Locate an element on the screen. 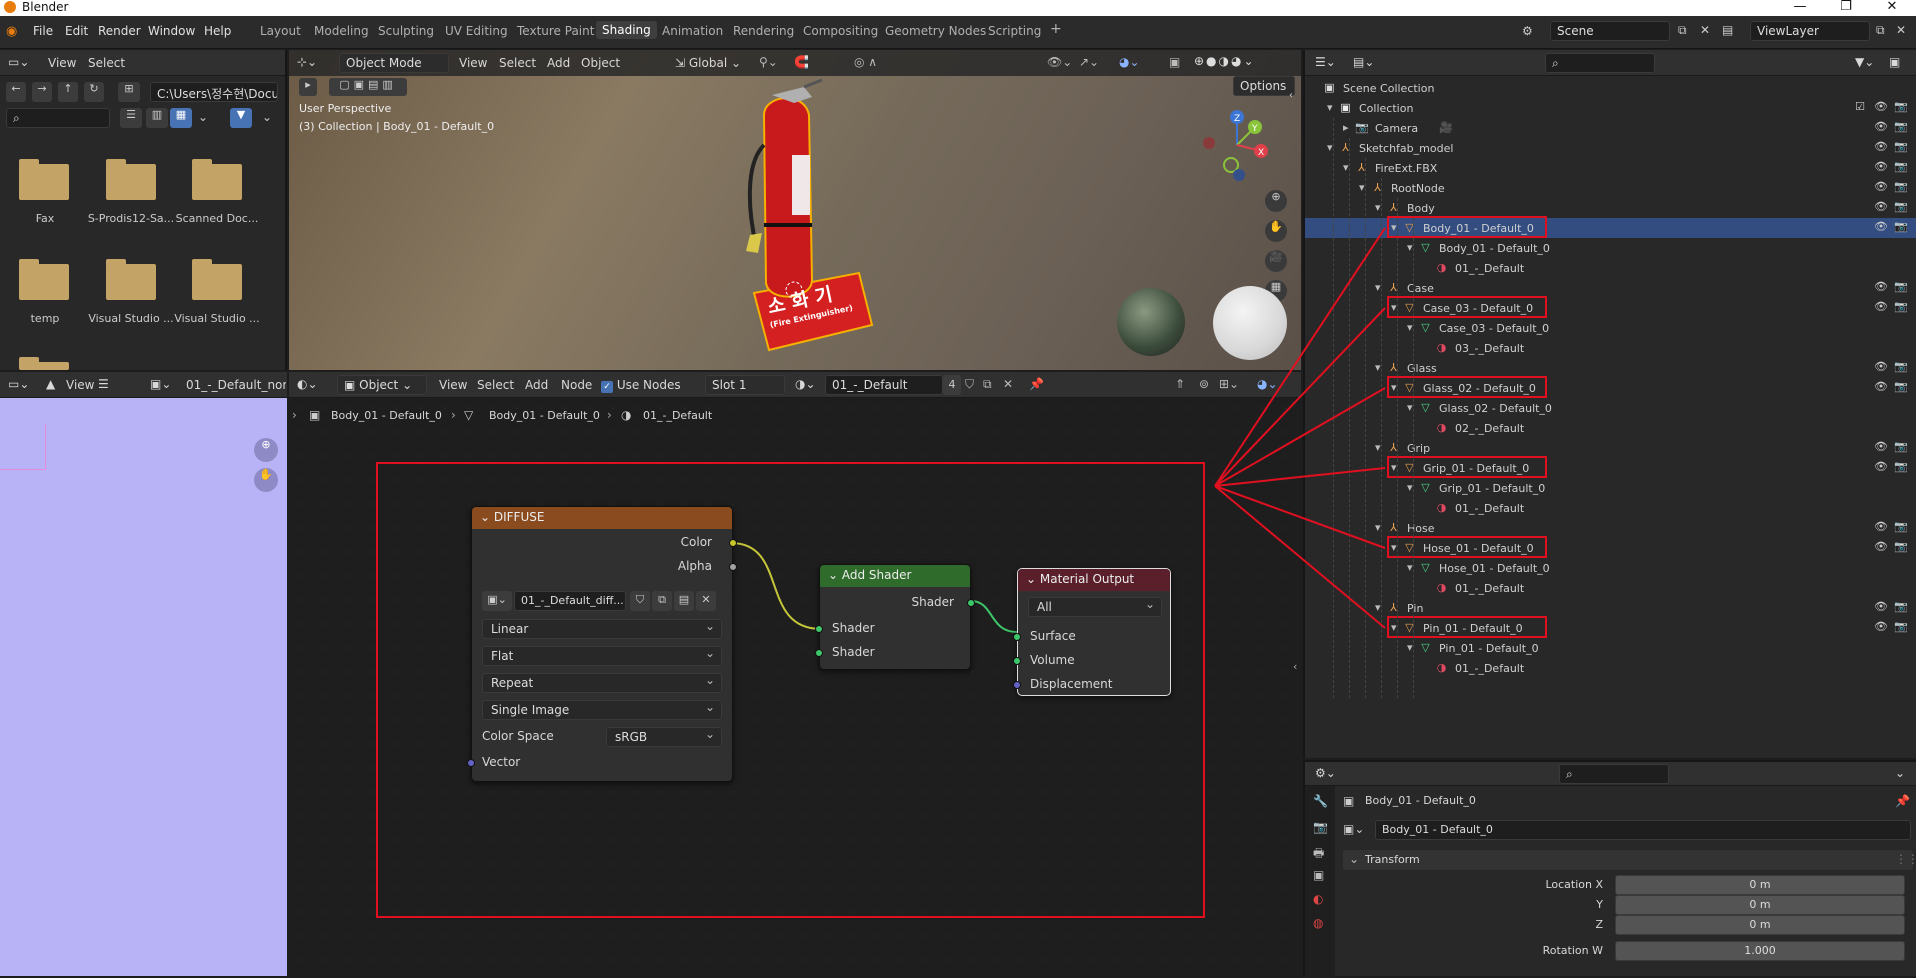 The height and width of the screenshot is (978, 1916). tab-texture-paint: Texture Paint is located at coordinates (555, 31).